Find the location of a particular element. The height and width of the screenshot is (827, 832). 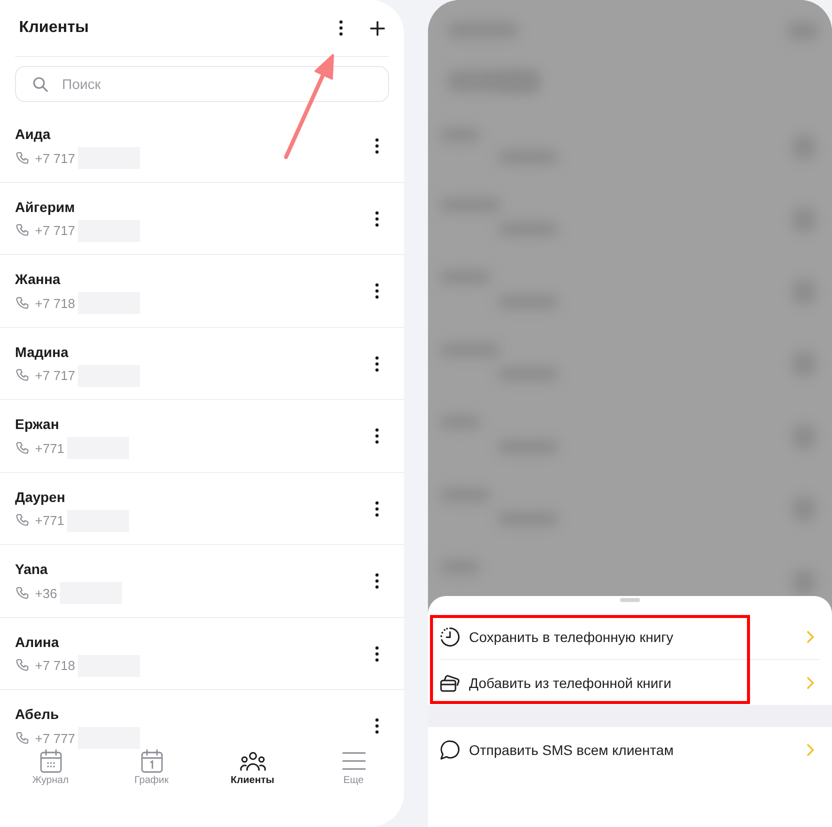

screen-title: Клиенты is located at coordinates (54, 28).